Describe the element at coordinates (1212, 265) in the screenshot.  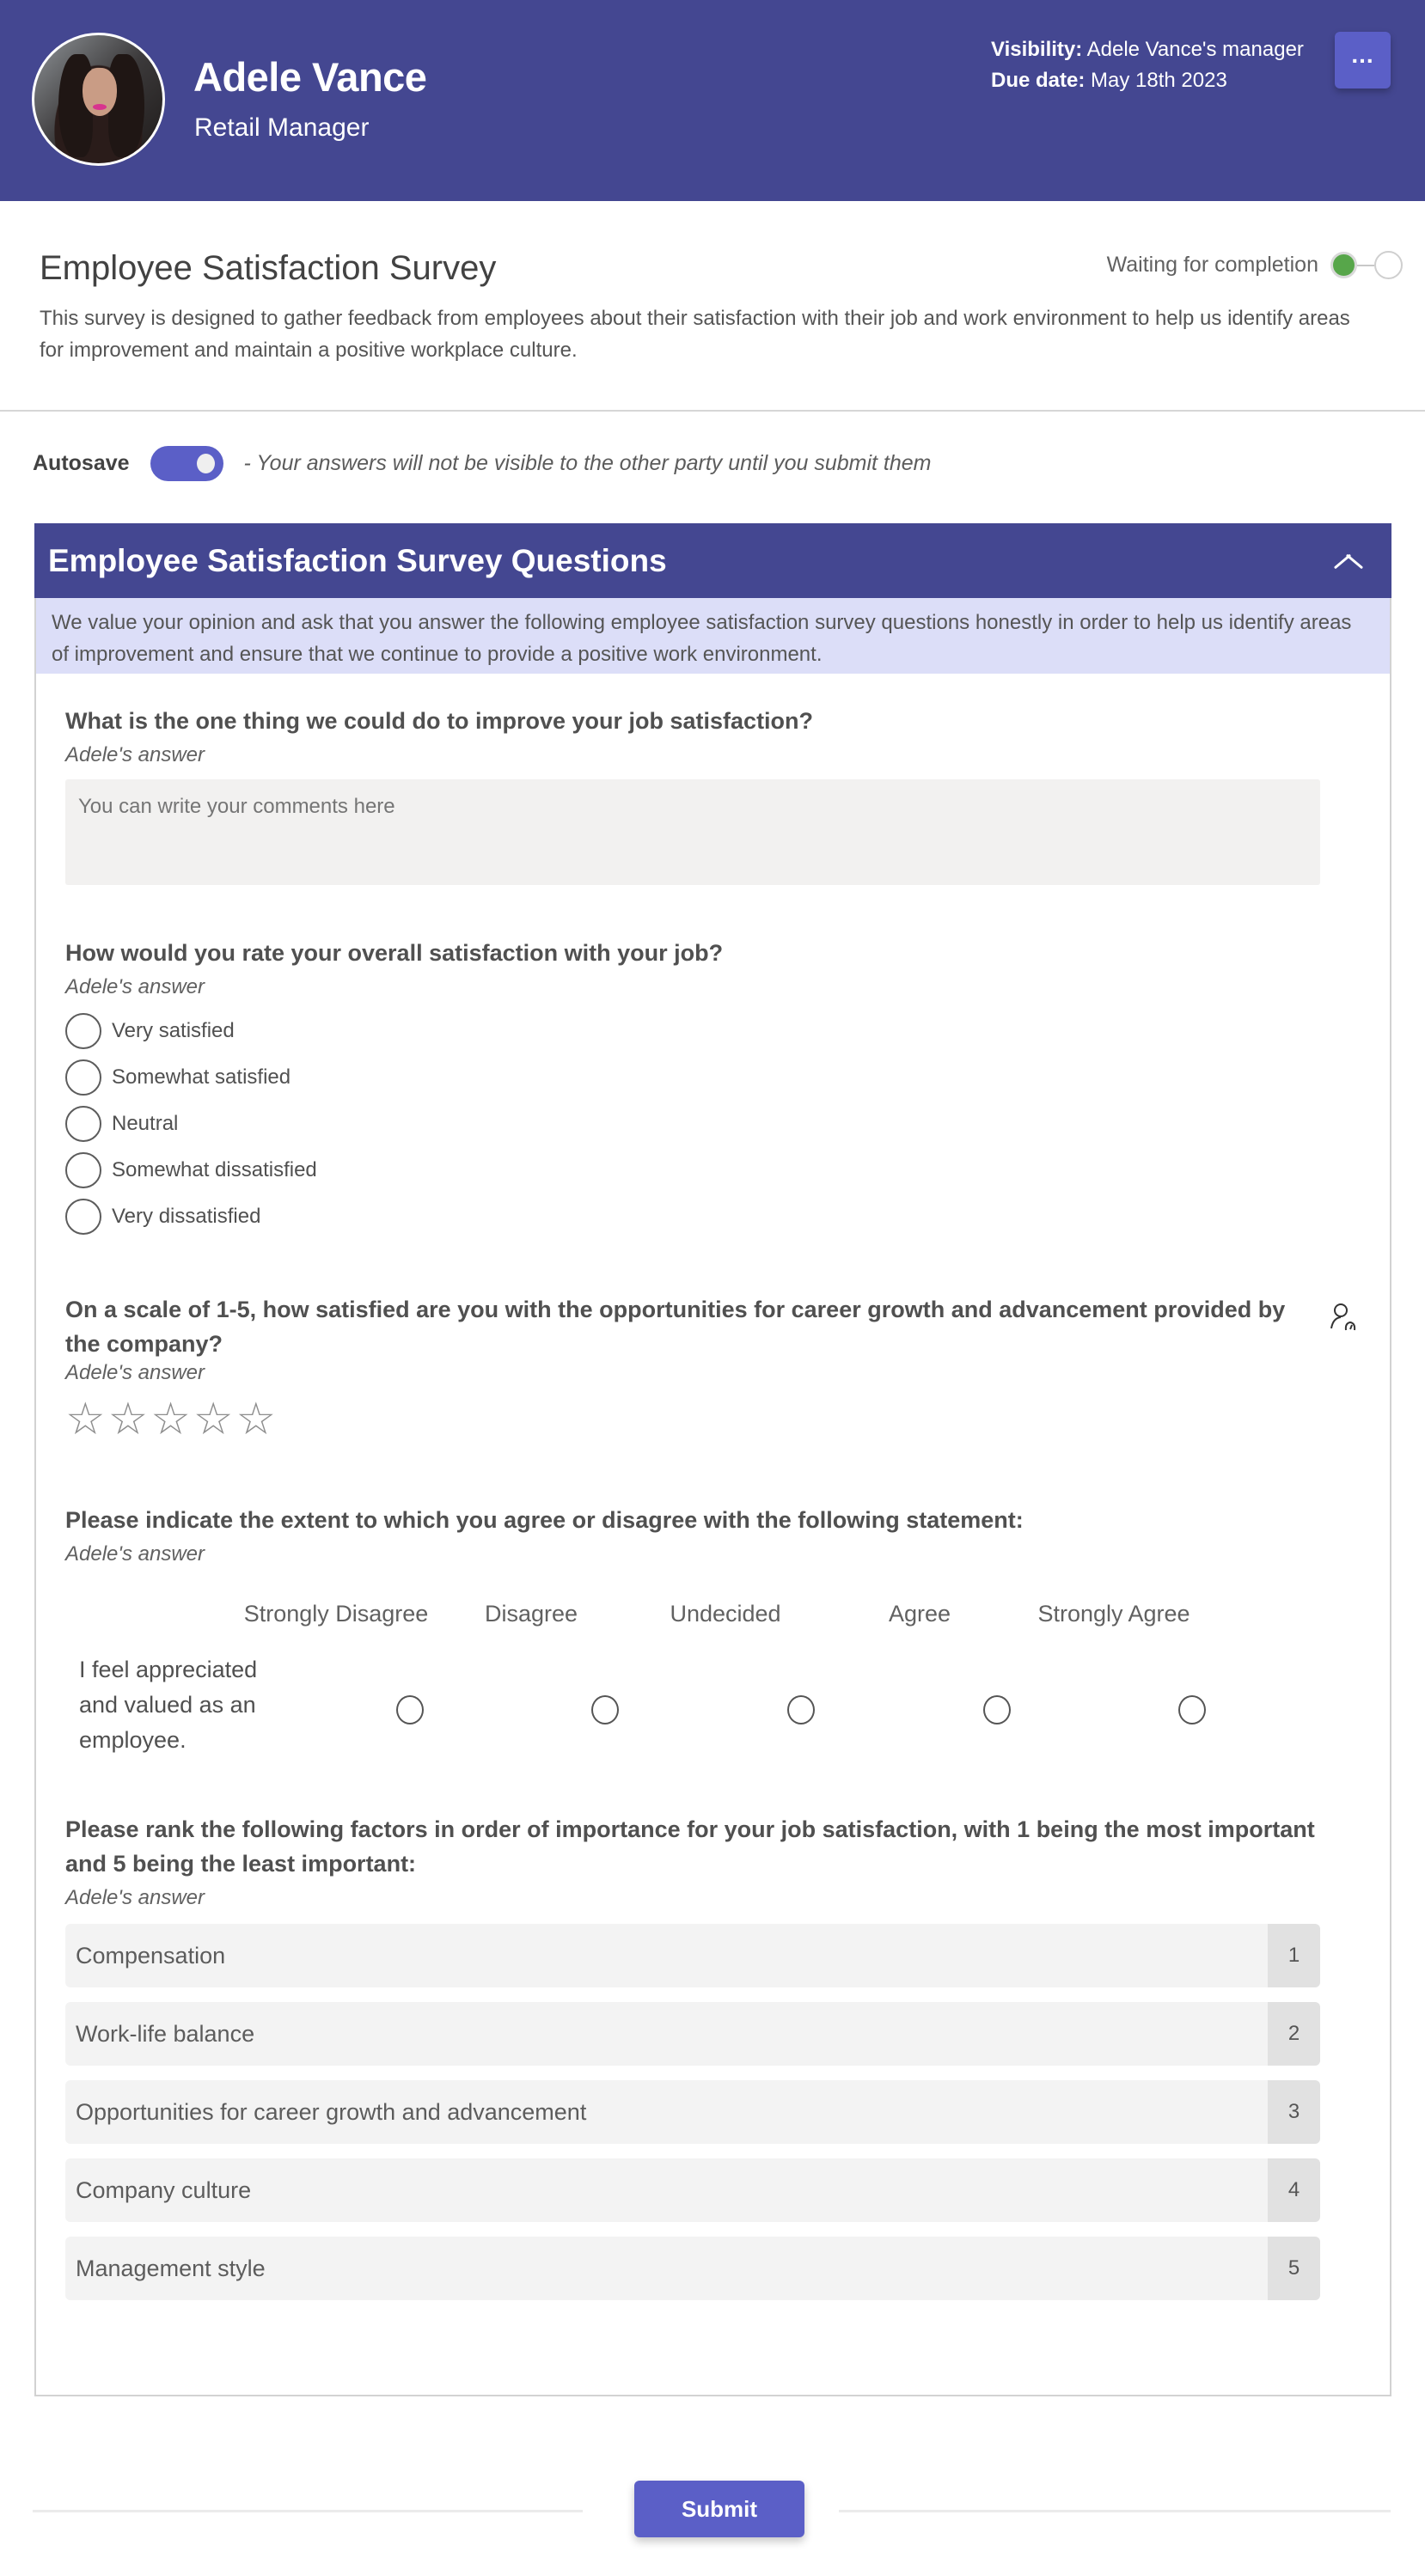
I see `status-label: Waiting for completion` at that location.